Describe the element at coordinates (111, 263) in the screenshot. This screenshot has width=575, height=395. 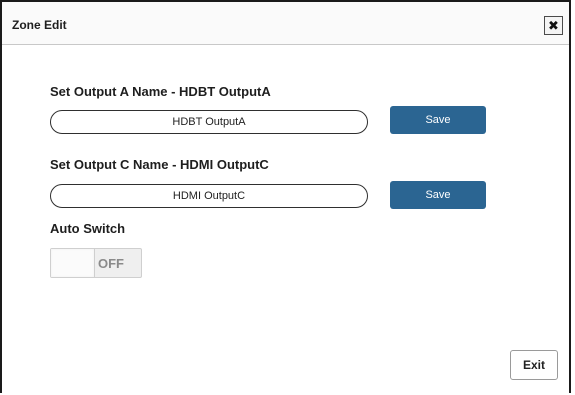
I see `toggle-state-text: OFF` at that location.